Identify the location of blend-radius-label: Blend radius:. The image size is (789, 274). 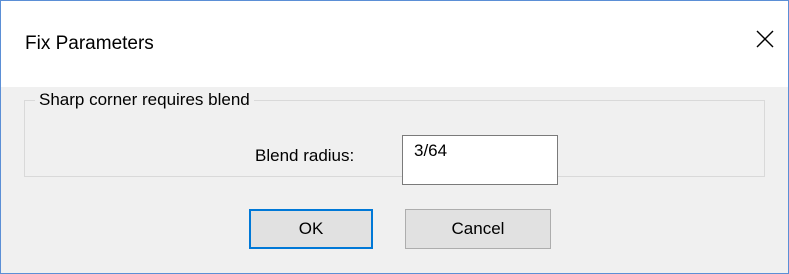
(305, 155).